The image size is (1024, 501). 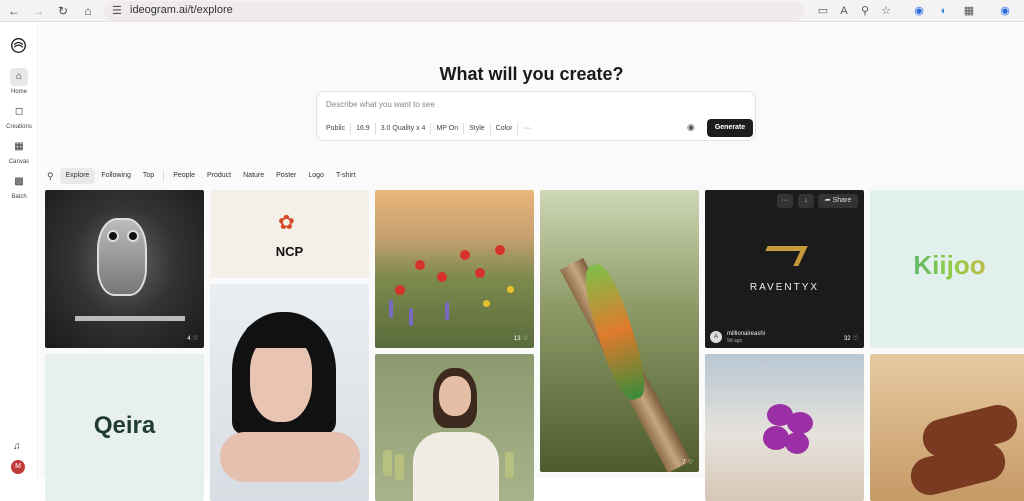 What do you see at coordinates (969, 11) in the screenshot?
I see `extensions-puzzle-icon: ▦` at bounding box center [969, 11].